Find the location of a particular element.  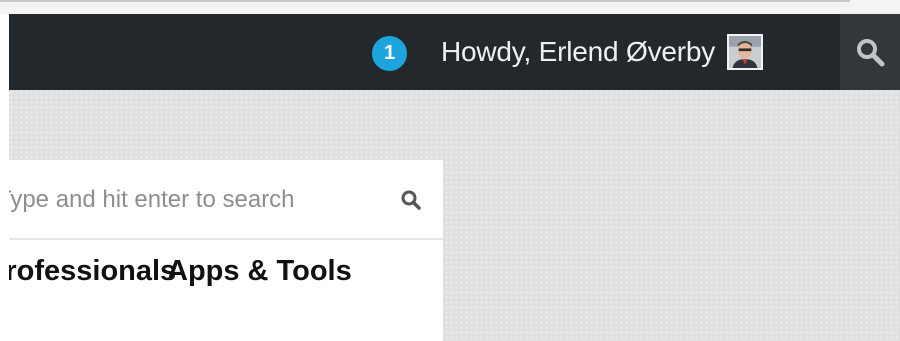

menu-item-apps-tools: Apps & Tools is located at coordinates (259, 271).